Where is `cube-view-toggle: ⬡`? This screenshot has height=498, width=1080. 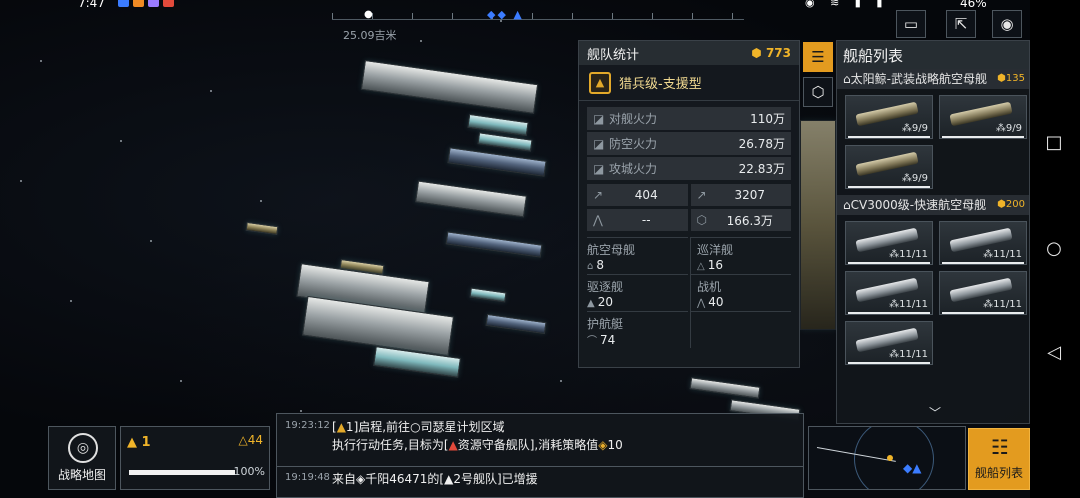
cube-view-toggle: ⬡ is located at coordinates (818, 92).